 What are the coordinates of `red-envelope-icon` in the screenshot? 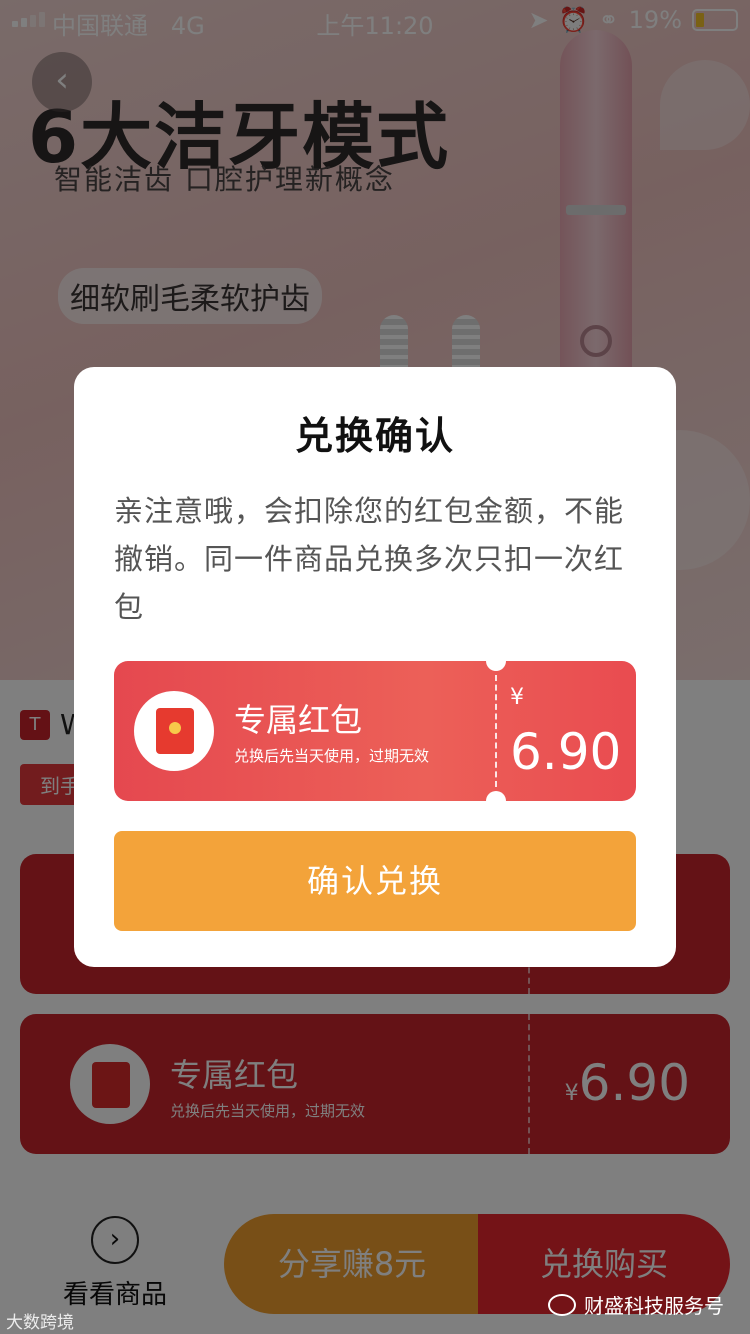 It's located at (175, 731).